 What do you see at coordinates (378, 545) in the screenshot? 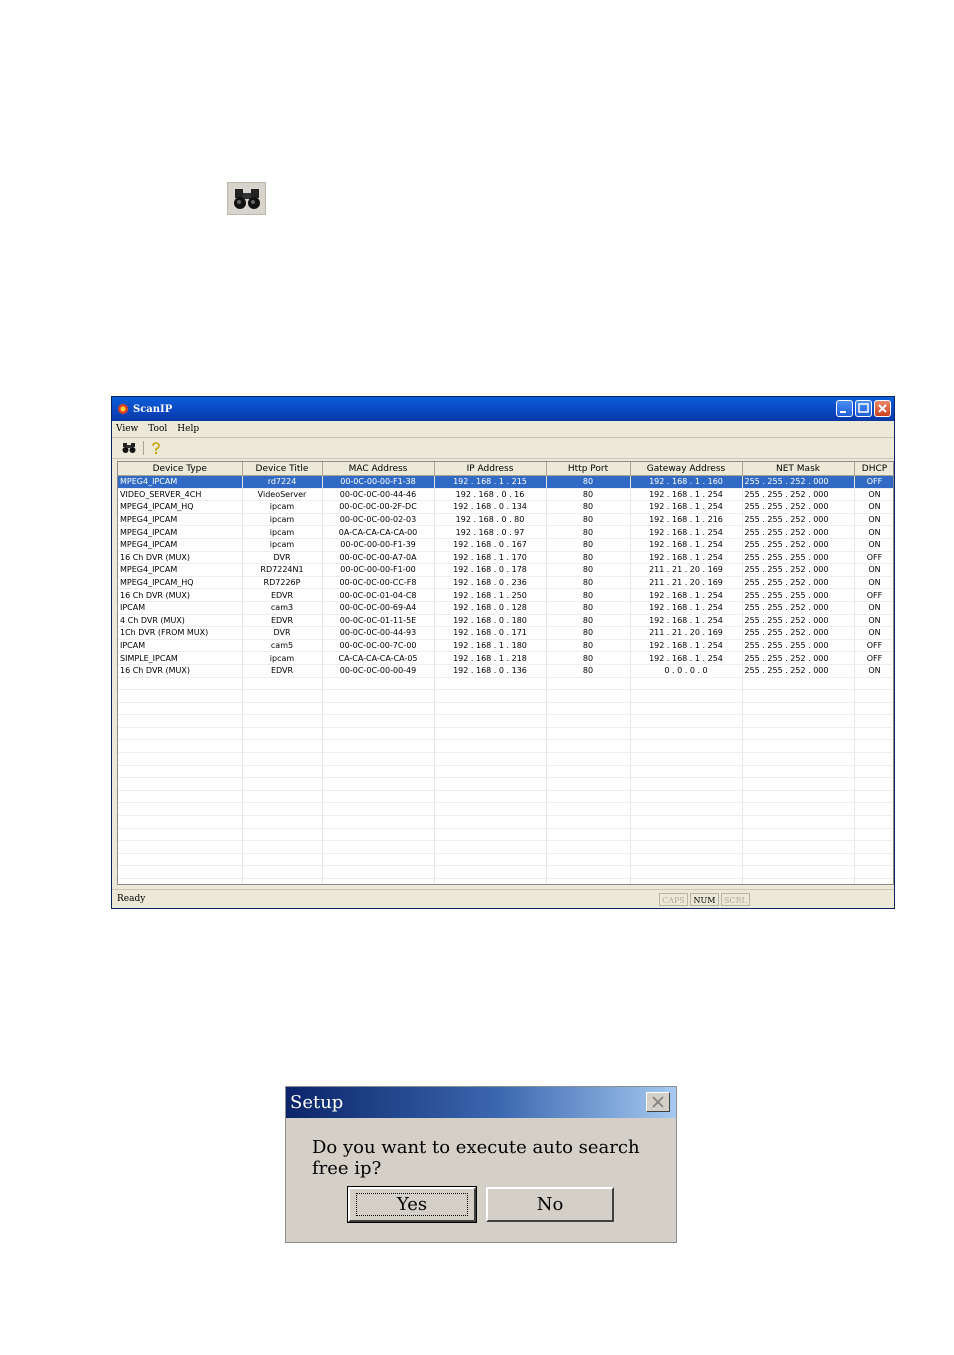
I see `table-cell: 00-0C-00-00-F1-39` at bounding box center [378, 545].